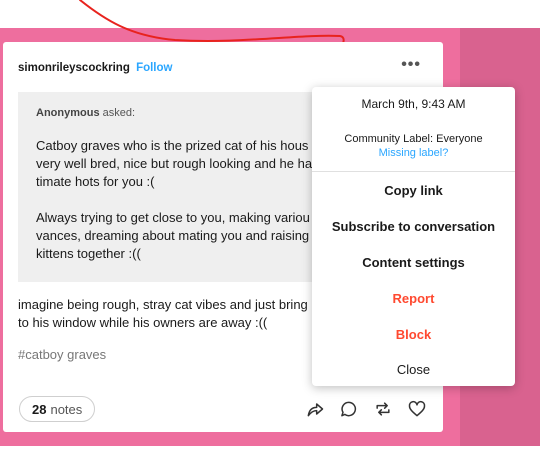  I want to click on report-item: Report, so click(413, 298).